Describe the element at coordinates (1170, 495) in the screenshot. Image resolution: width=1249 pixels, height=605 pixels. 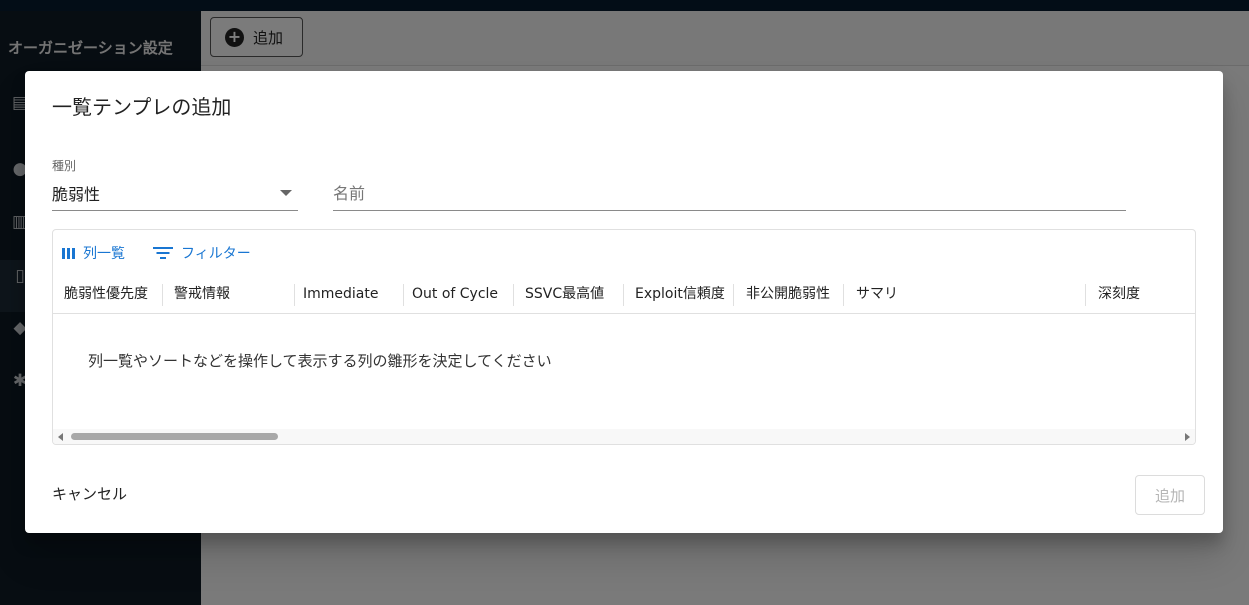
I see `submit-add-button: 追加` at that location.